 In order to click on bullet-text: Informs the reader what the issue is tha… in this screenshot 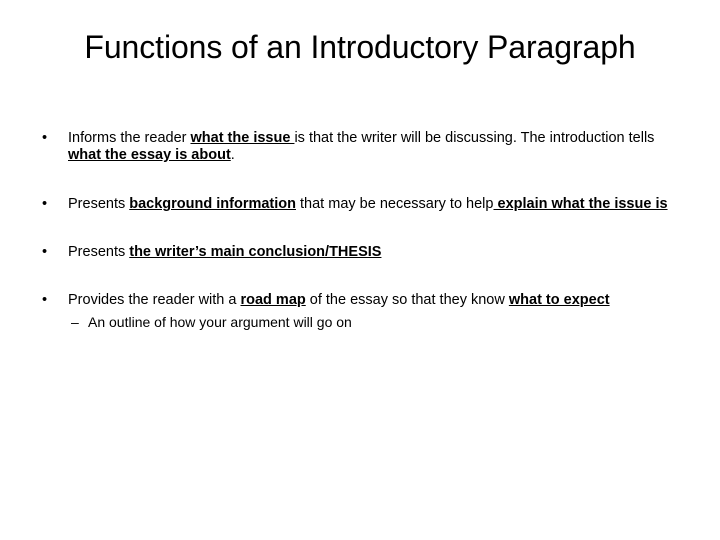, I will do `click(374, 147)`.